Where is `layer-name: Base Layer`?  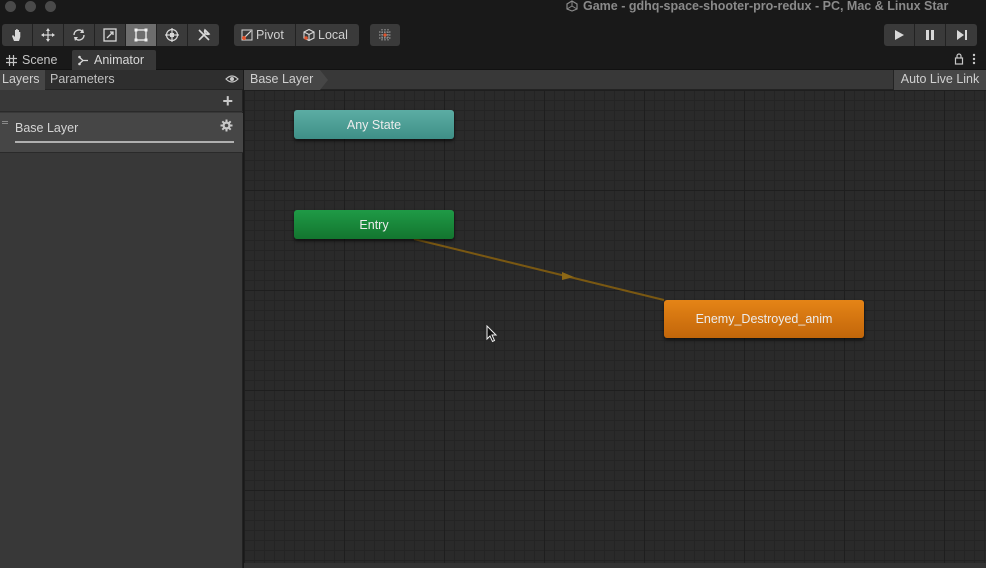
layer-name: Base Layer is located at coordinates (47, 128).